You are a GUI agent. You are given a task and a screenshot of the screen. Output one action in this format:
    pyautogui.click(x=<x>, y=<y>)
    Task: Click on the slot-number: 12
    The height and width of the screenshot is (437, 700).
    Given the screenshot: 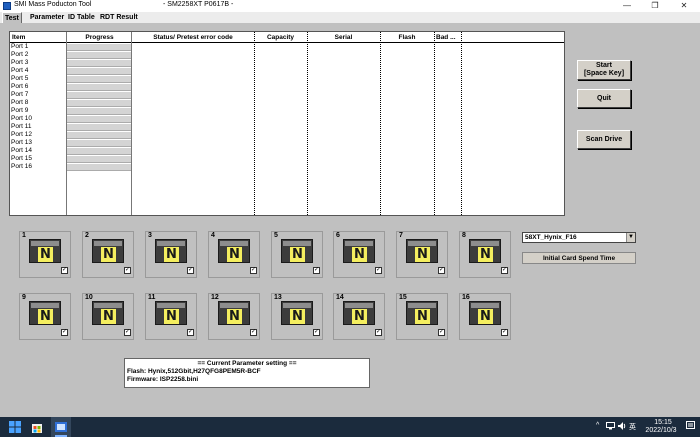 What is the action you would take?
    pyautogui.click(x=215, y=297)
    